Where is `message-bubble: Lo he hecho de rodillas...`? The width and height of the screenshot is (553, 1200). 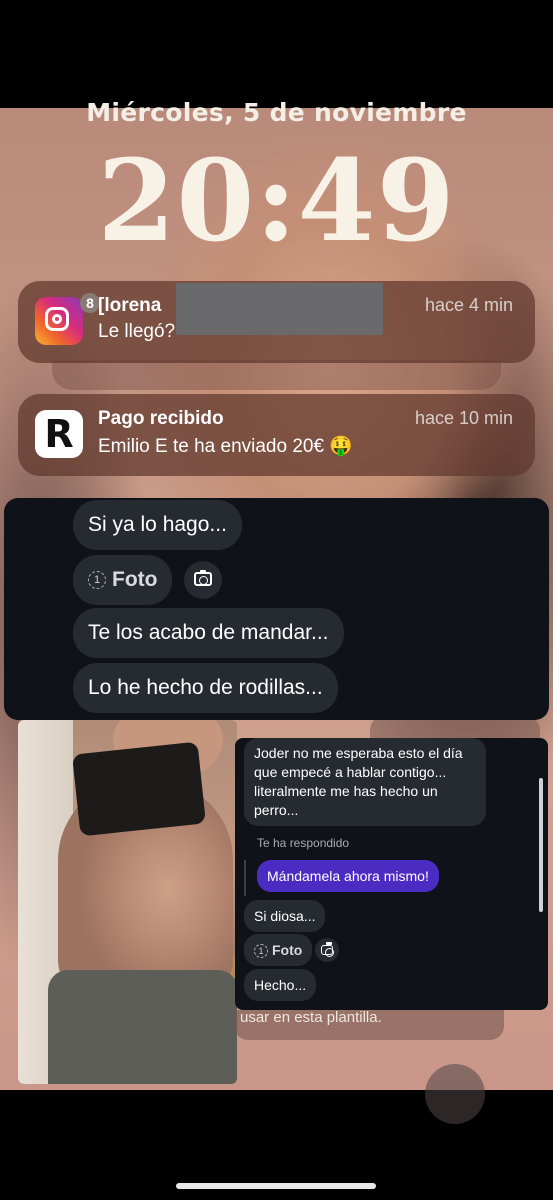
message-bubble: Lo he hecho de rodillas... is located at coordinates (205, 688).